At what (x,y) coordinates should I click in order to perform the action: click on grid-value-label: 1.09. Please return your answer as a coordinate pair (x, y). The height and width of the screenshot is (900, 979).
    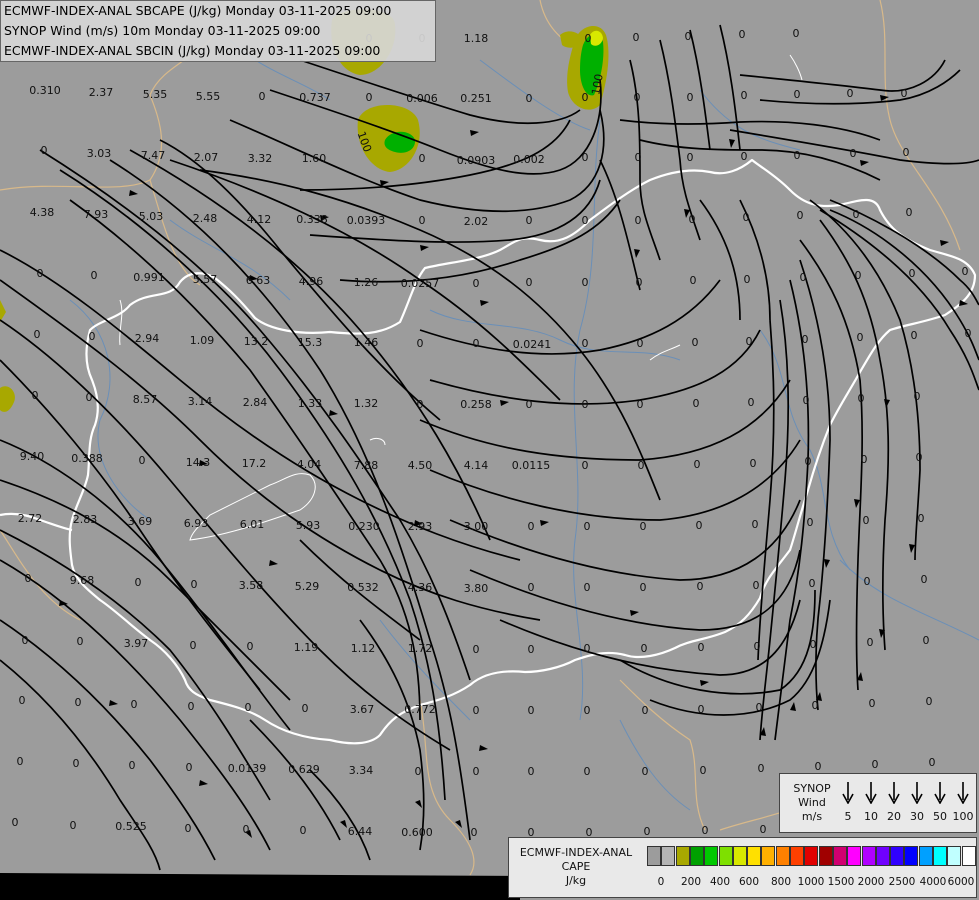
    Looking at the image, I should click on (202, 340).